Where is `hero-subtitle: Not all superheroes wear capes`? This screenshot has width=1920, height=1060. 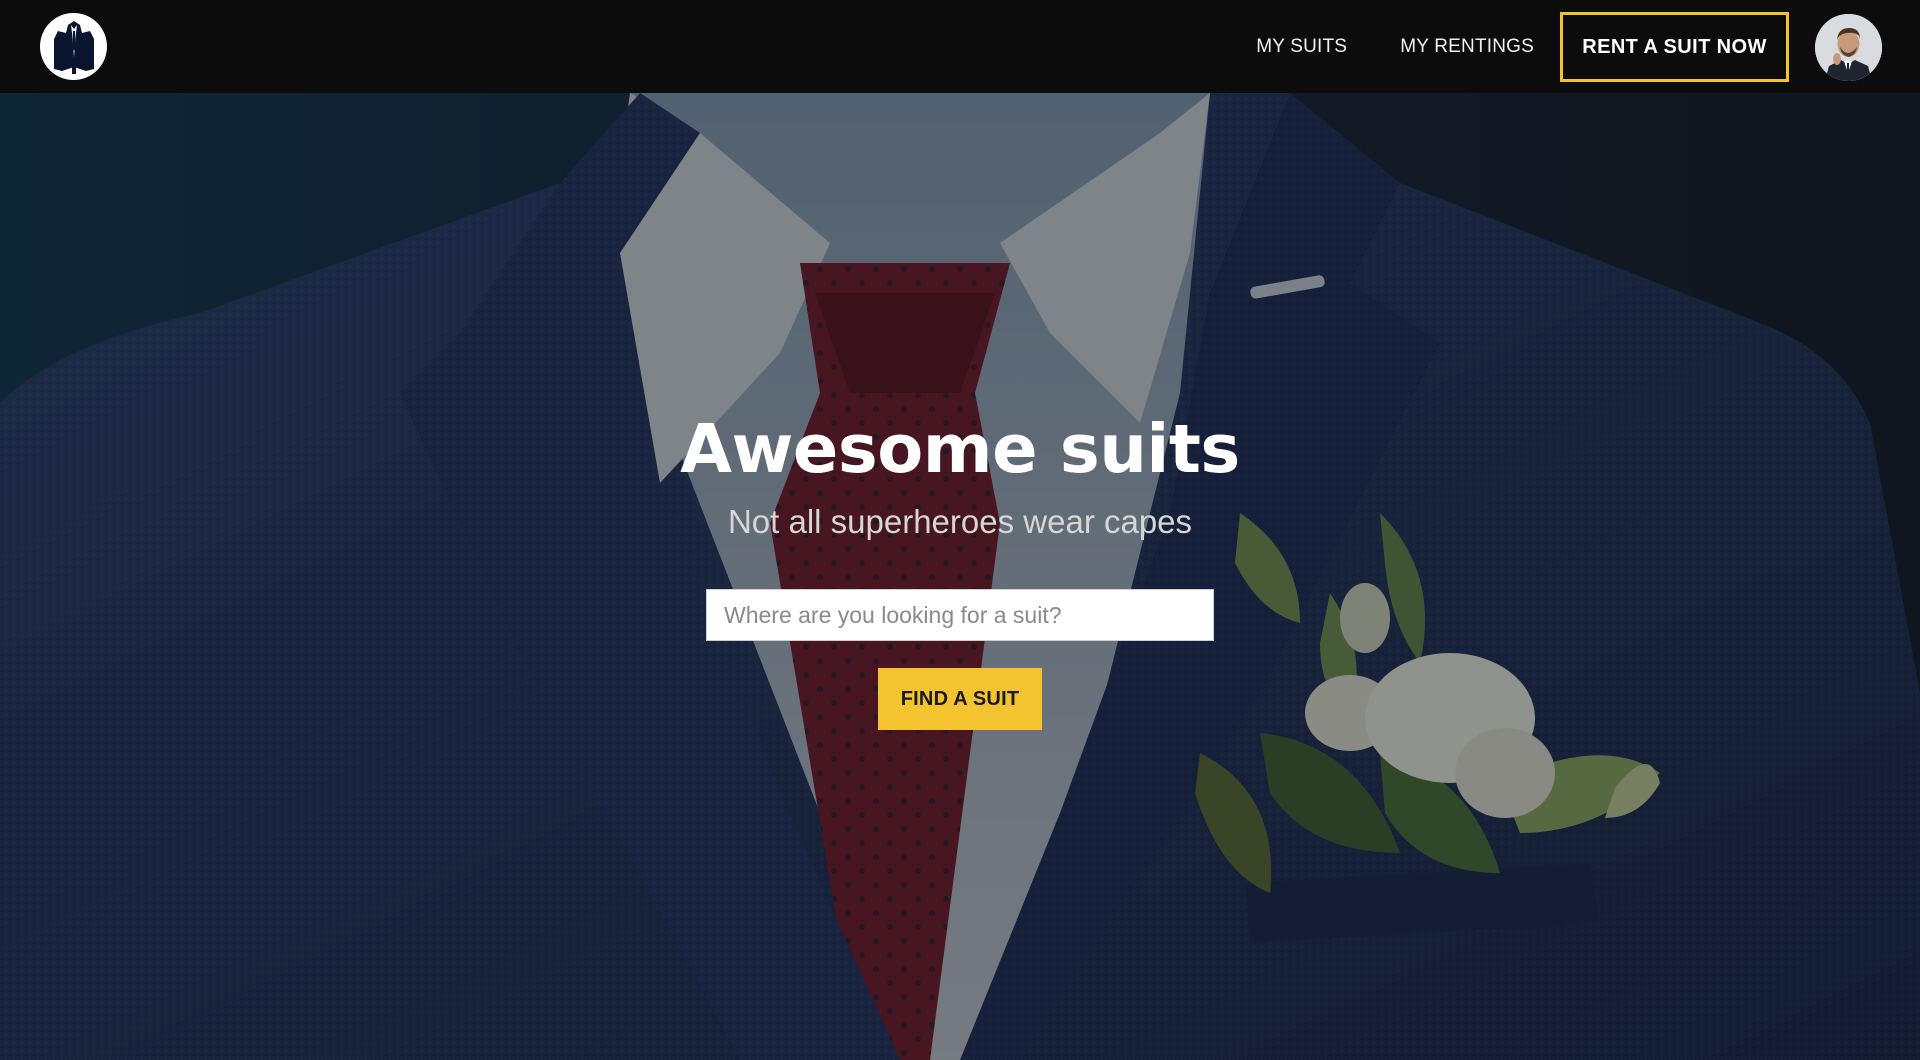
hero-subtitle: Not all superheroes wear capes is located at coordinates (960, 521).